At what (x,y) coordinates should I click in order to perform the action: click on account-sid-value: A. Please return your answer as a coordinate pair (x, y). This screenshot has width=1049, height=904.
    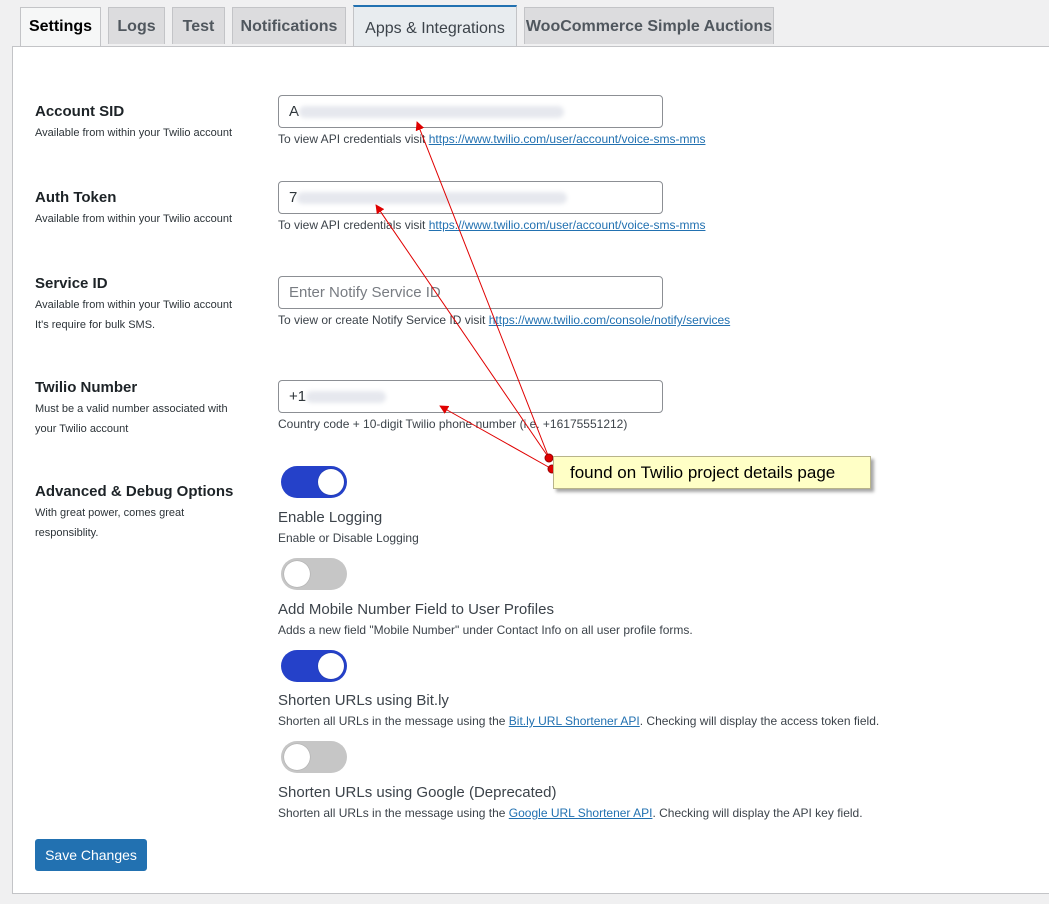
    Looking at the image, I should click on (294, 111).